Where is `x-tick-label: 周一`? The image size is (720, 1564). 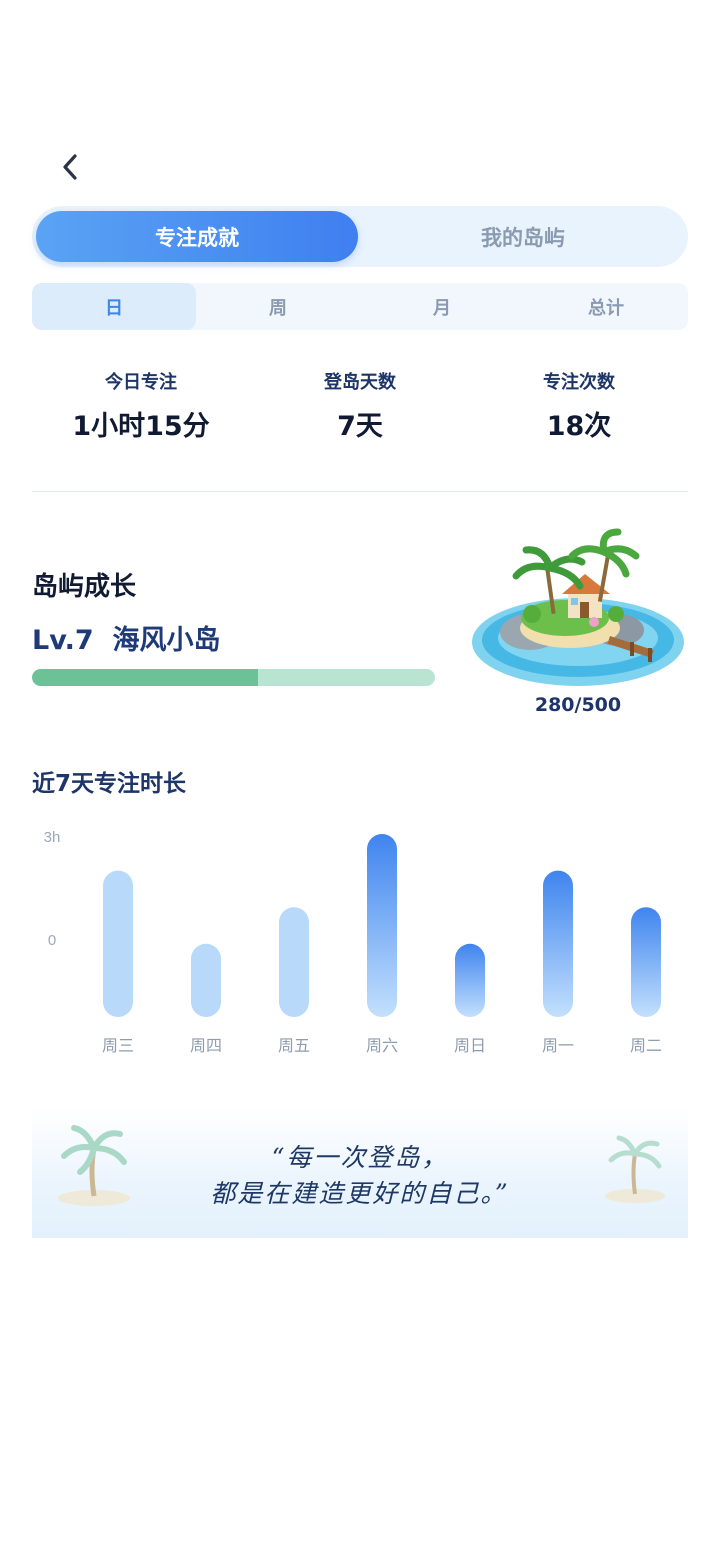 x-tick-label: 周一 is located at coordinates (558, 1045).